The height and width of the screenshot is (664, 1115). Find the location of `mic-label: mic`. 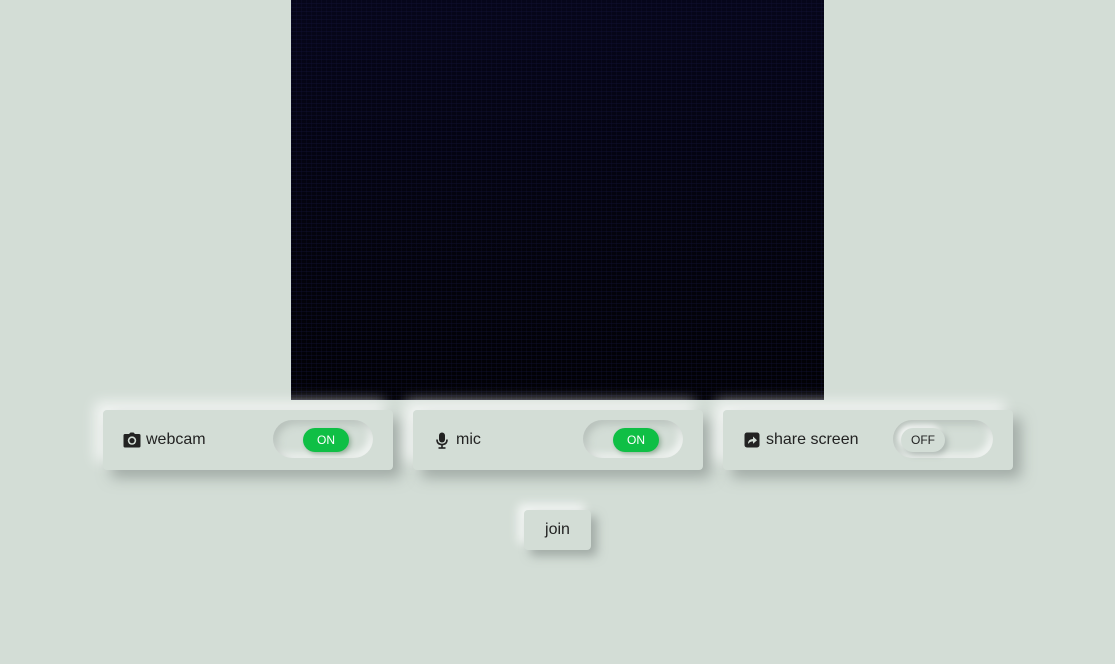

mic-label: mic is located at coordinates (468, 439).